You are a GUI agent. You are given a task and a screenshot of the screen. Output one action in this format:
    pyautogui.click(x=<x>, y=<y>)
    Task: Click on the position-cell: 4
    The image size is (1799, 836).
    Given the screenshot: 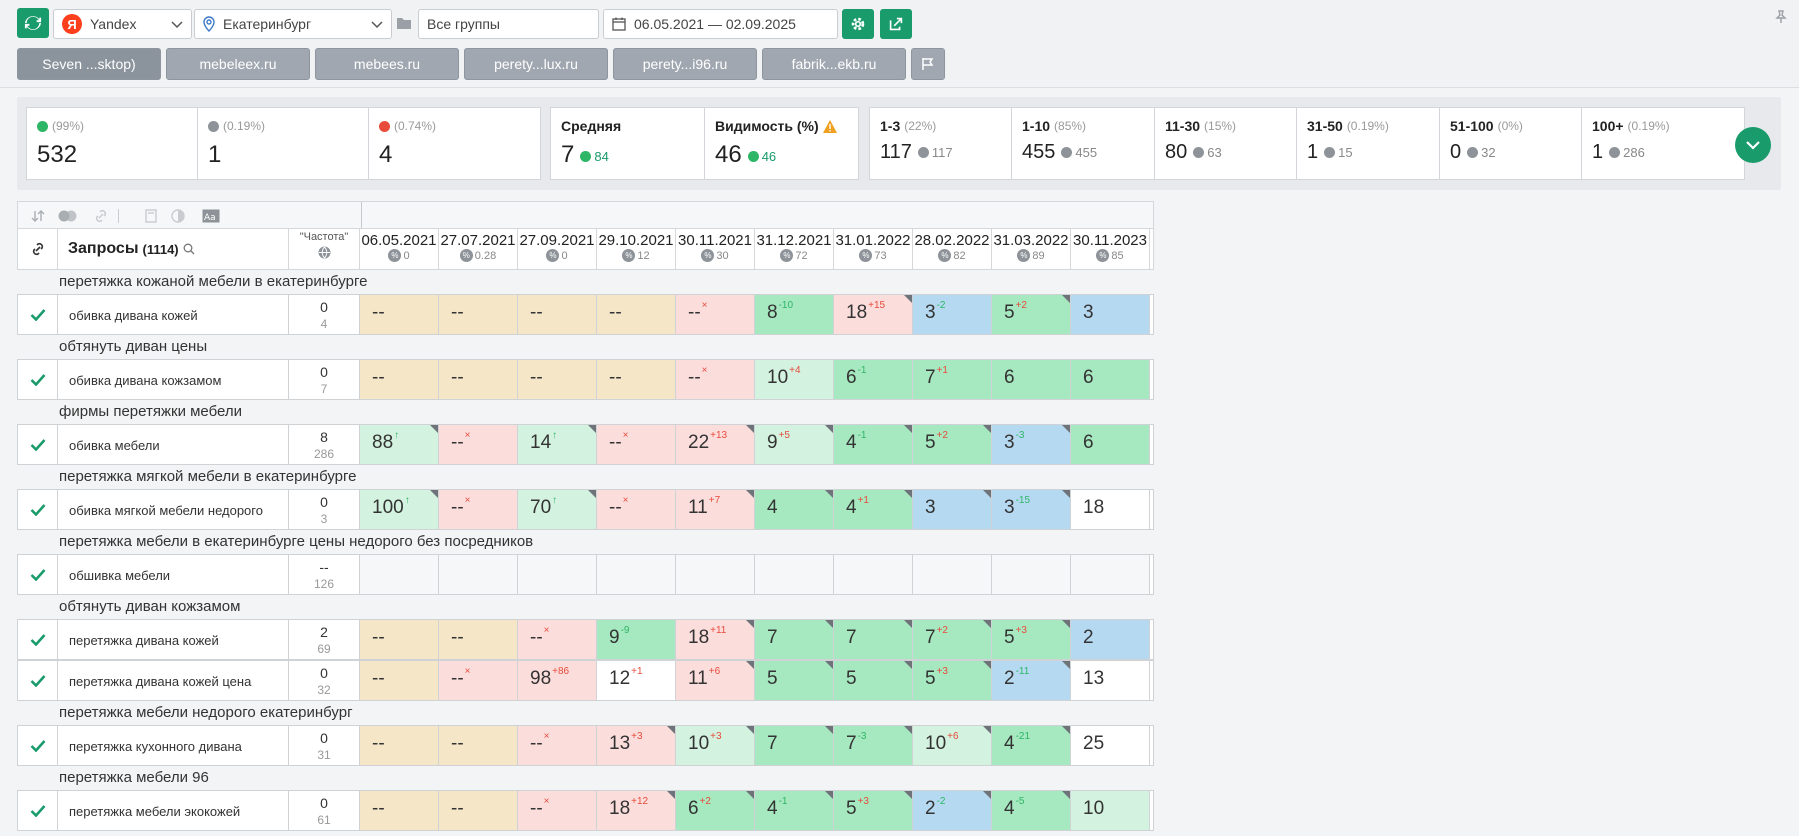 What is the action you would take?
    pyautogui.click(x=794, y=509)
    